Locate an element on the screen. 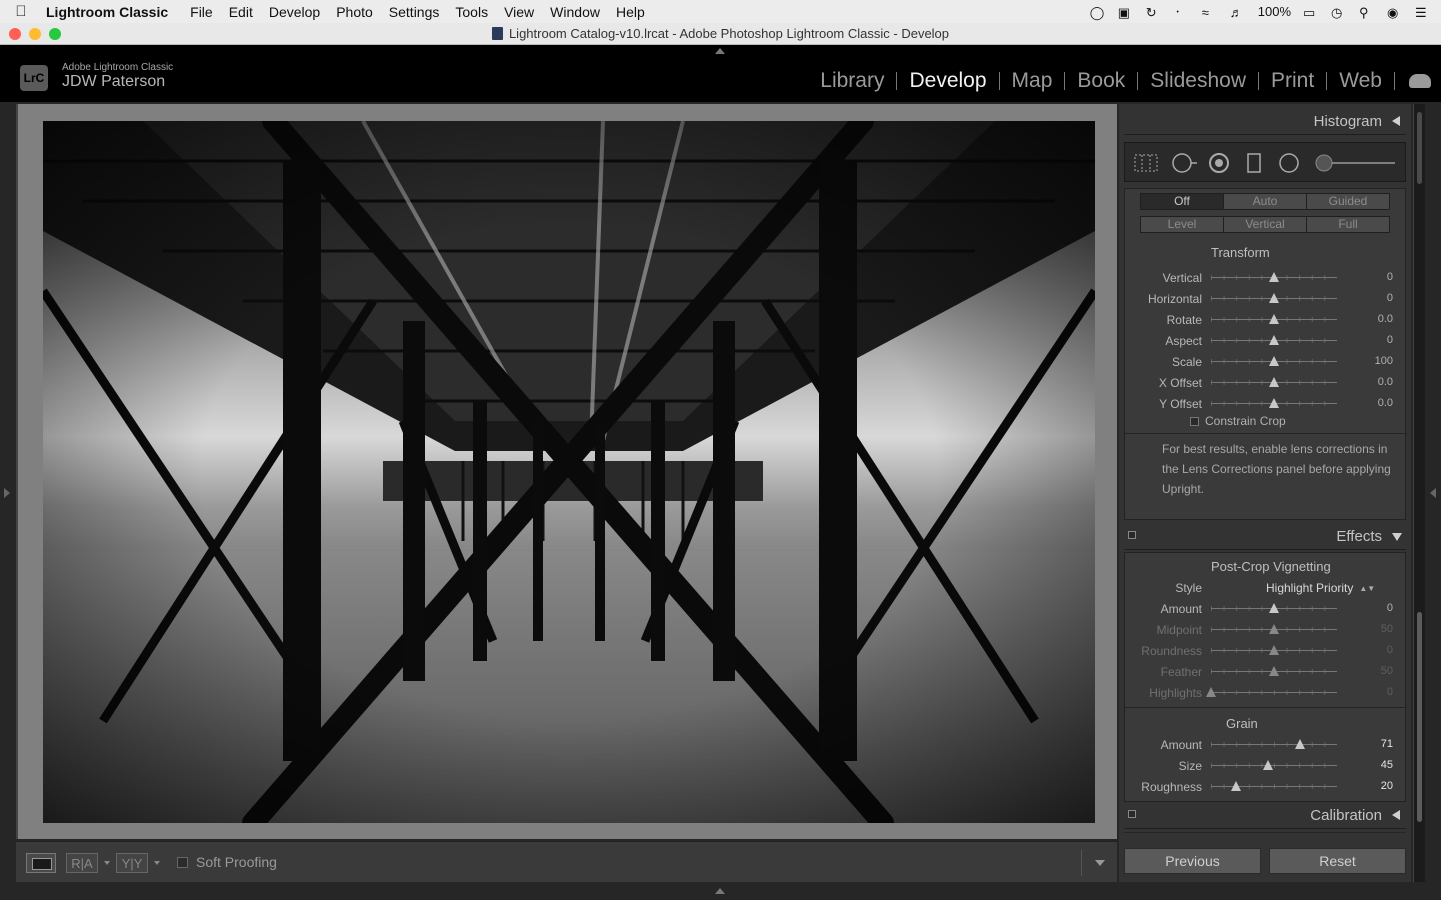 This screenshot has height=900, width=1441. menu-tools: Tools is located at coordinates (471, 12).